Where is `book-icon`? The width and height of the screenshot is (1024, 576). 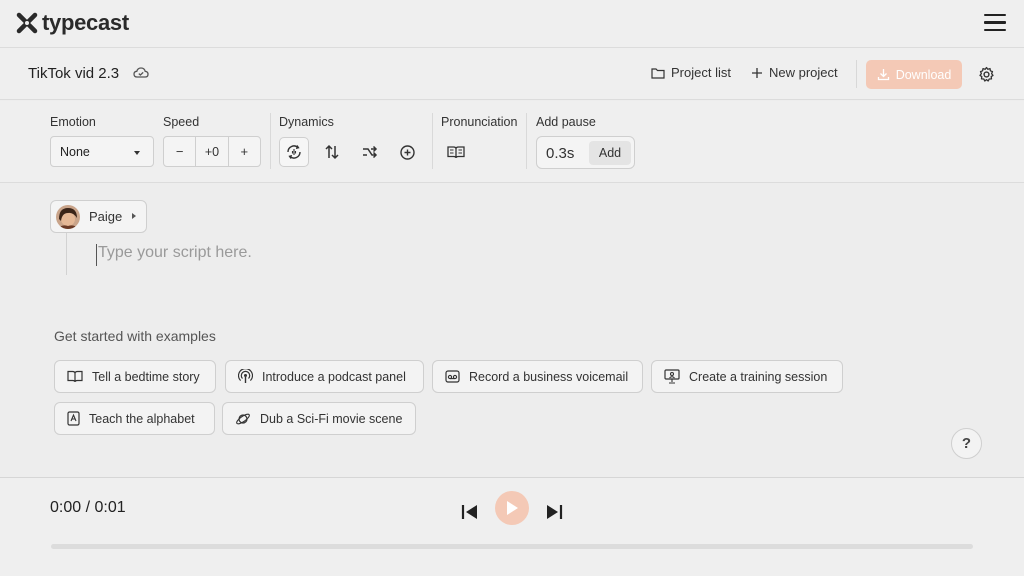 book-icon is located at coordinates (75, 376).